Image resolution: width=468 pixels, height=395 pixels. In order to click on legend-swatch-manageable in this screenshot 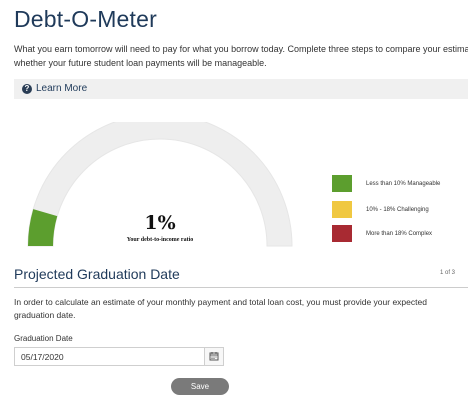, I will do `click(342, 183)`.